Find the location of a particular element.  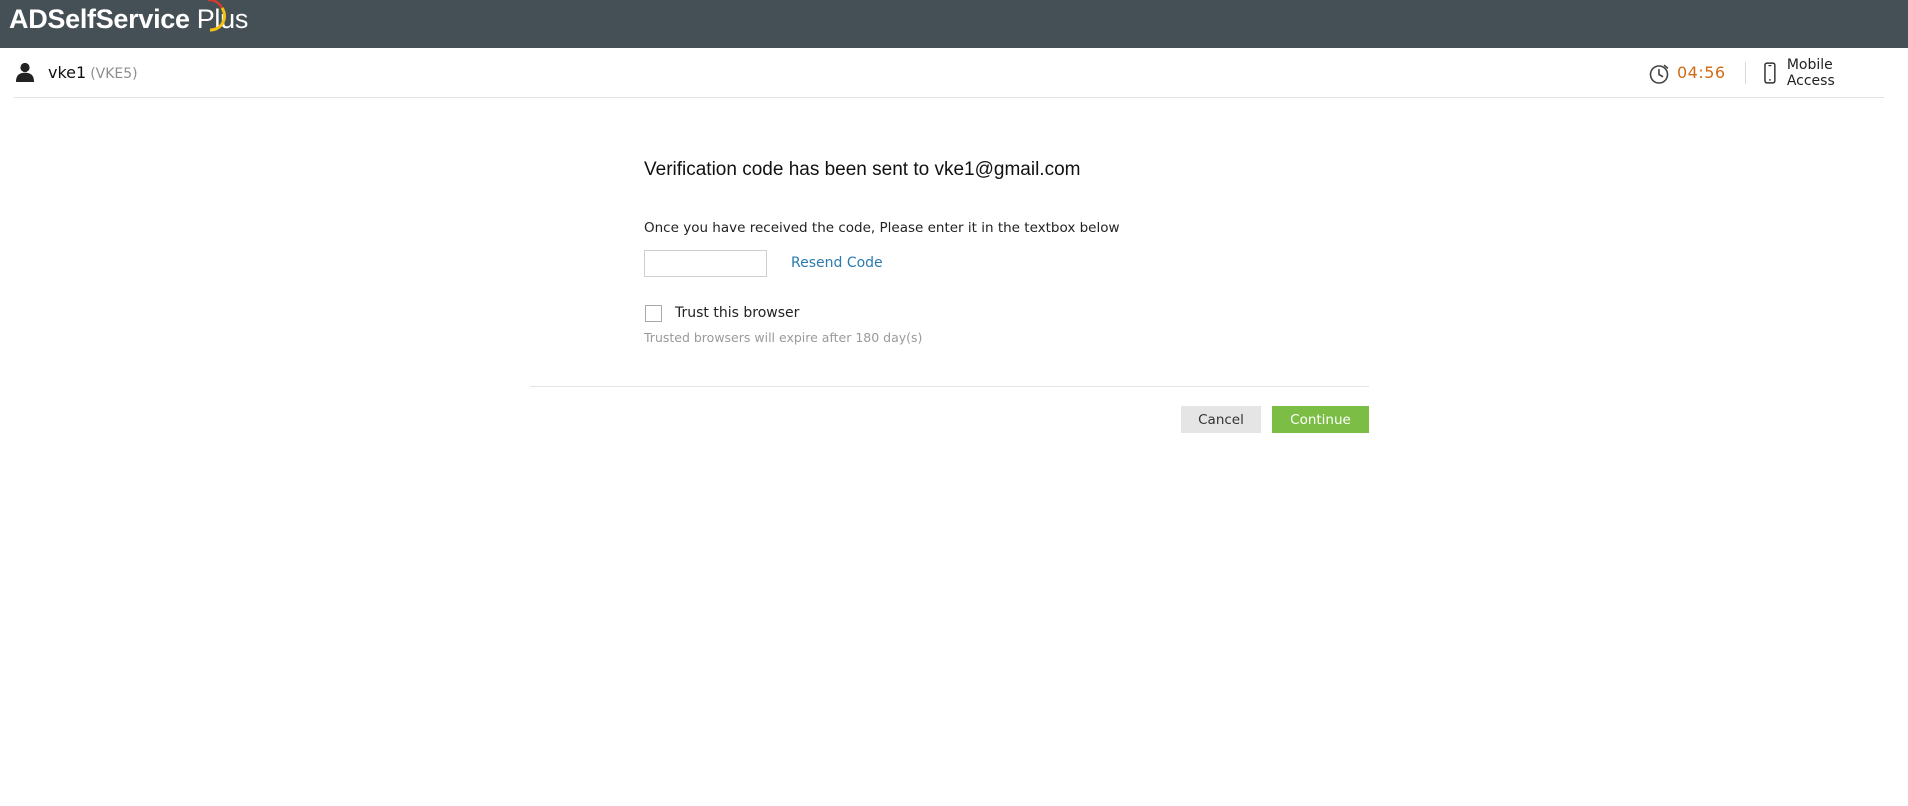

mobile-phone-icon is located at coordinates (1770, 73).